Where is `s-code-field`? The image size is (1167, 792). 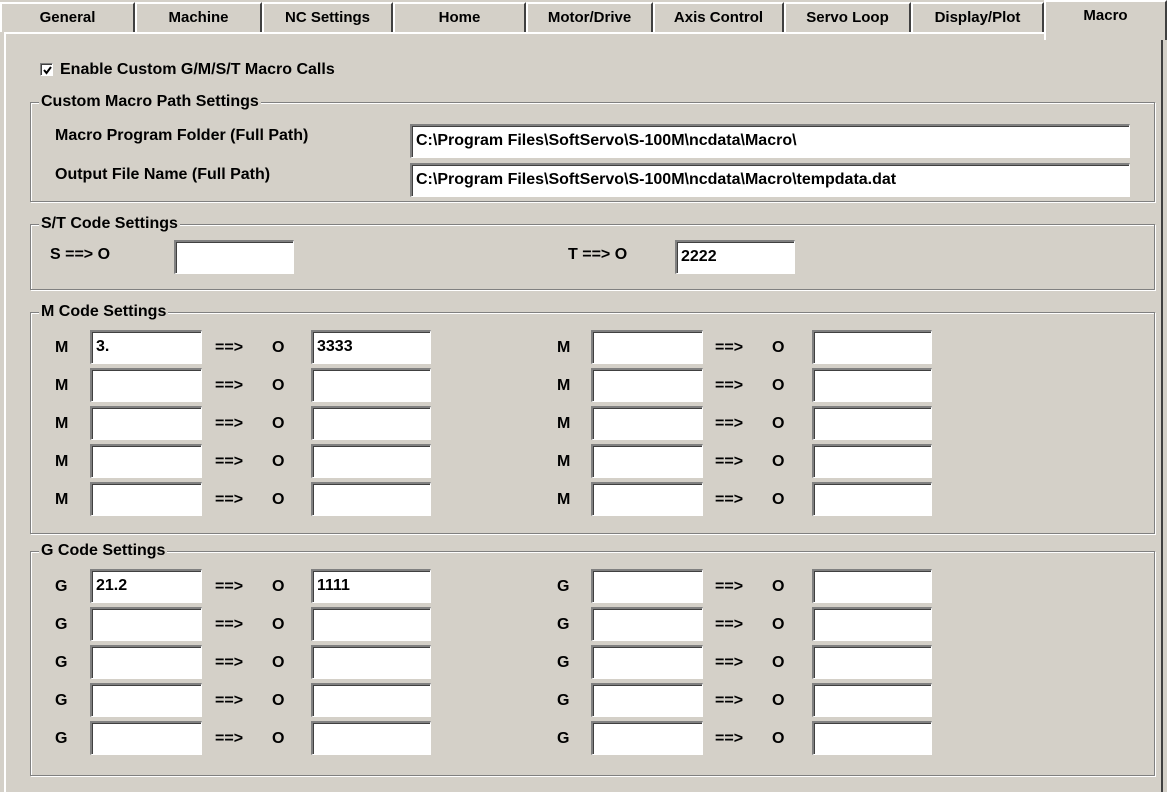 s-code-field is located at coordinates (234, 257).